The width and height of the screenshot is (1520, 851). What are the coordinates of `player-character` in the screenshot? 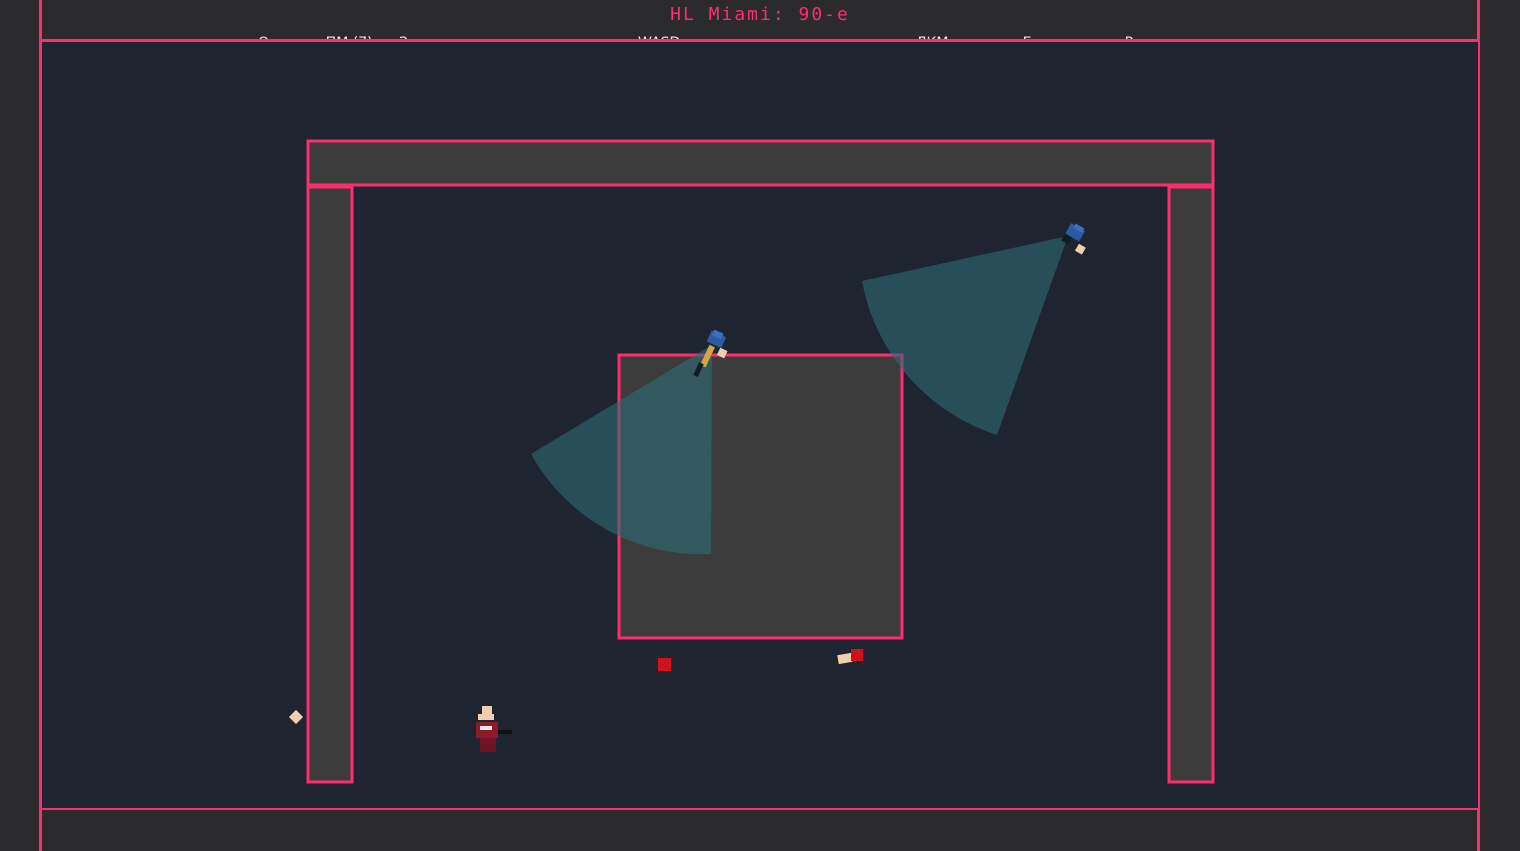 It's located at (494, 729).